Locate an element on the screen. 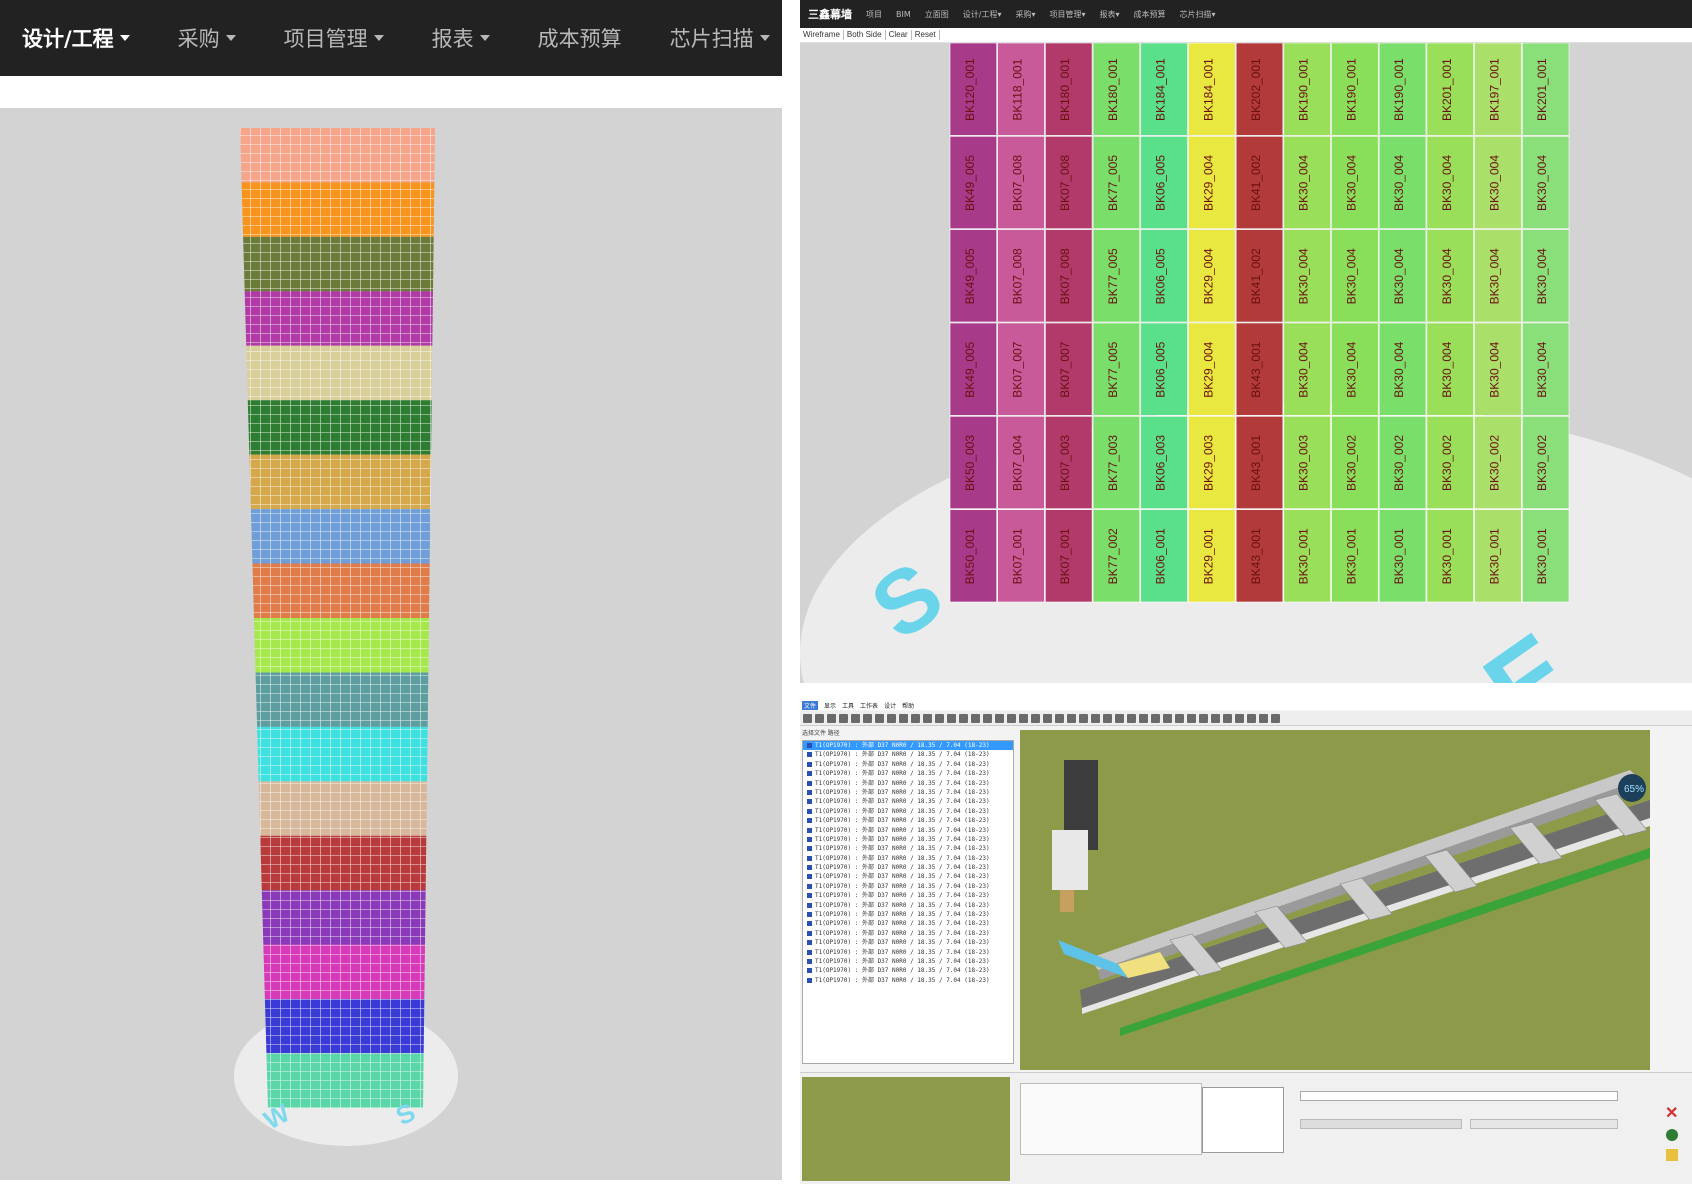 The width and height of the screenshot is (1692, 1184). menu-item: 文件 is located at coordinates (810, 705).